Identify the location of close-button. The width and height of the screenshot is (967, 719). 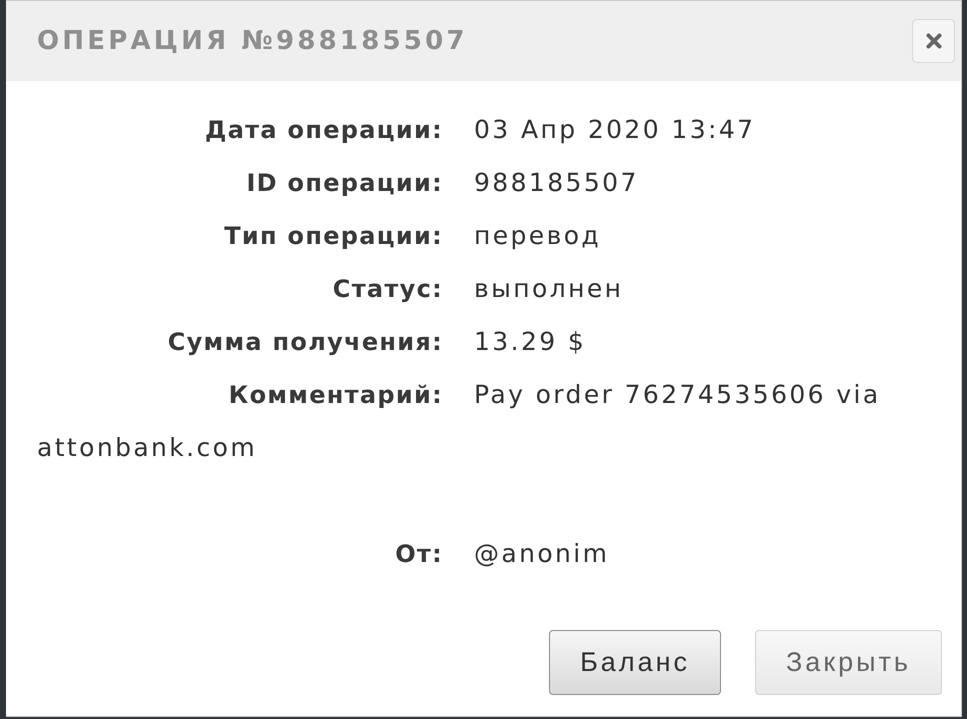
(933, 41).